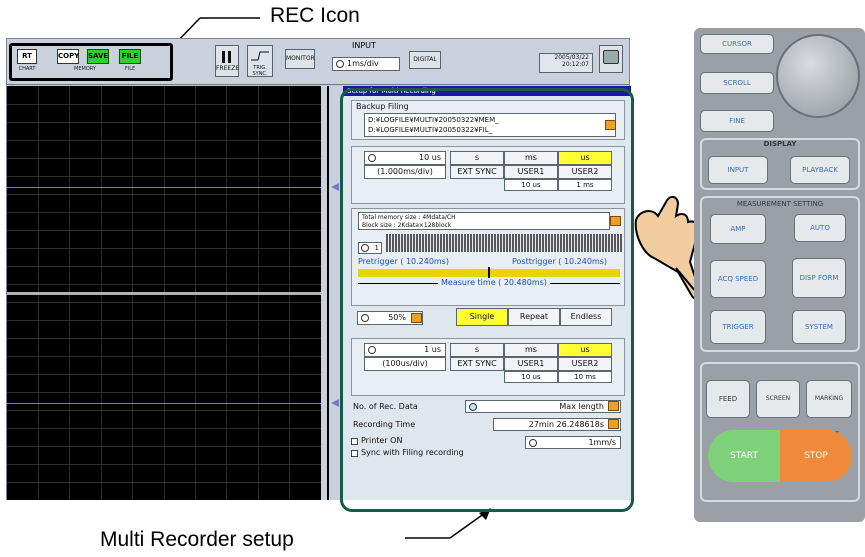 The width and height of the screenshot is (865, 557). Describe the element at coordinates (816, 456) in the screenshot. I see `stop-key: STOP` at that location.